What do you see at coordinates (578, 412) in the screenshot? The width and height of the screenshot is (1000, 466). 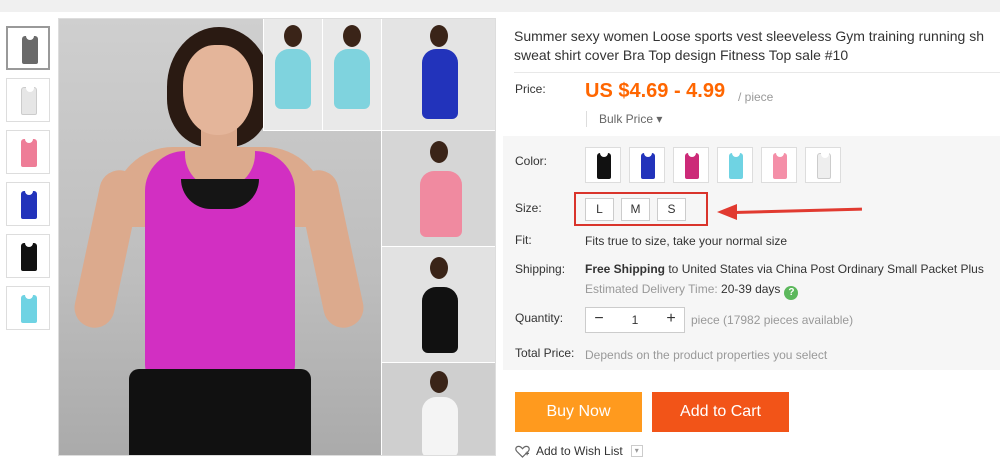 I see `buy-now-button: Buy Now` at bounding box center [578, 412].